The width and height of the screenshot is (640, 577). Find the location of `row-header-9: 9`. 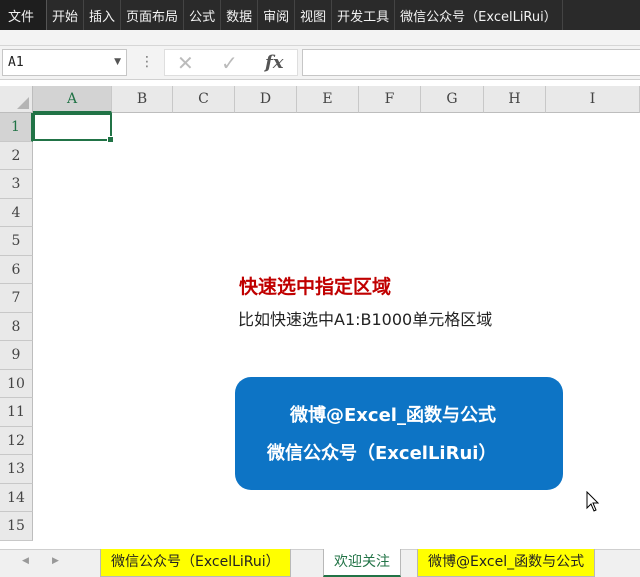

row-header-9: 9 is located at coordinates (16, 355).